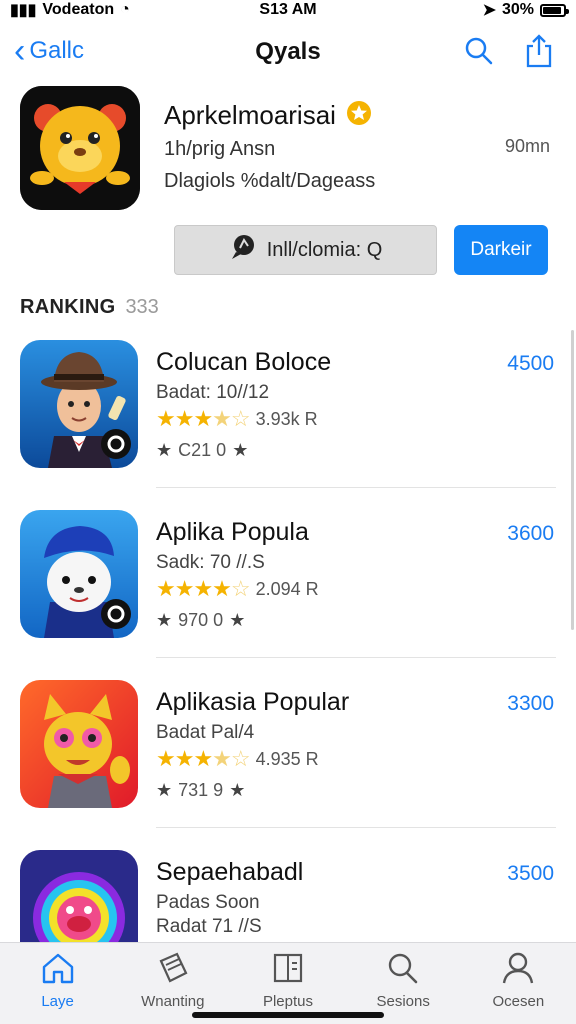 The width and height of the screenshot is (576, 1024). I want to click on item-meta: ★ 731 9 ★, so click(200, 790).